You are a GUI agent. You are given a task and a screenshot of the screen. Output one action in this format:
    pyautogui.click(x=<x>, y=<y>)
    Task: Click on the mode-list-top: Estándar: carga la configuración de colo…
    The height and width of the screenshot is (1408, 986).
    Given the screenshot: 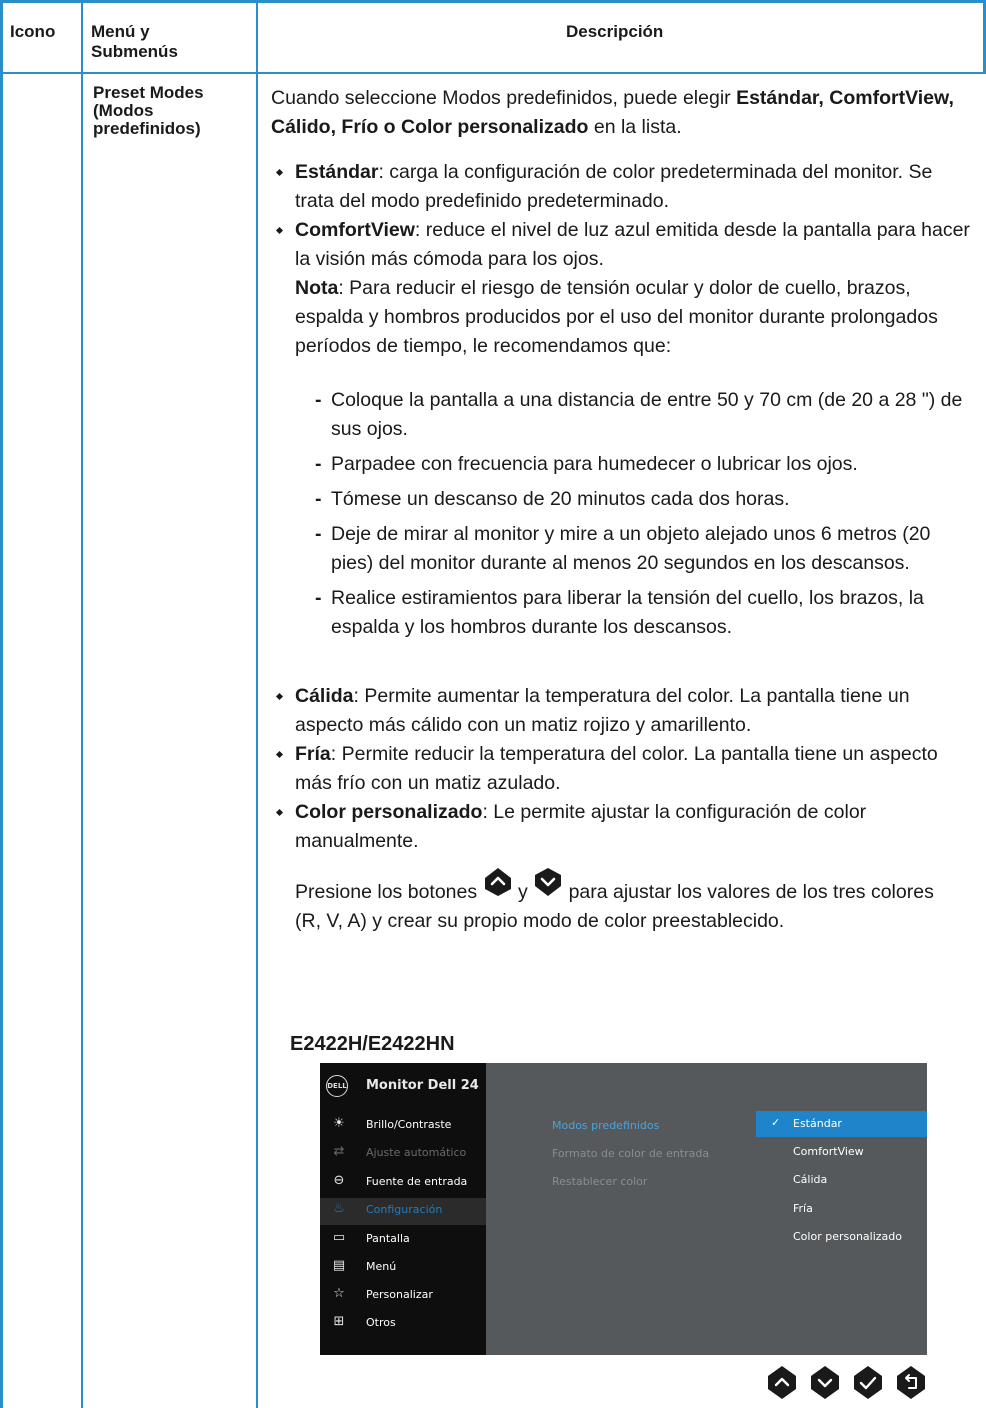 What is the action you would take?
    pyautogui.click(x=623, y=216)
    